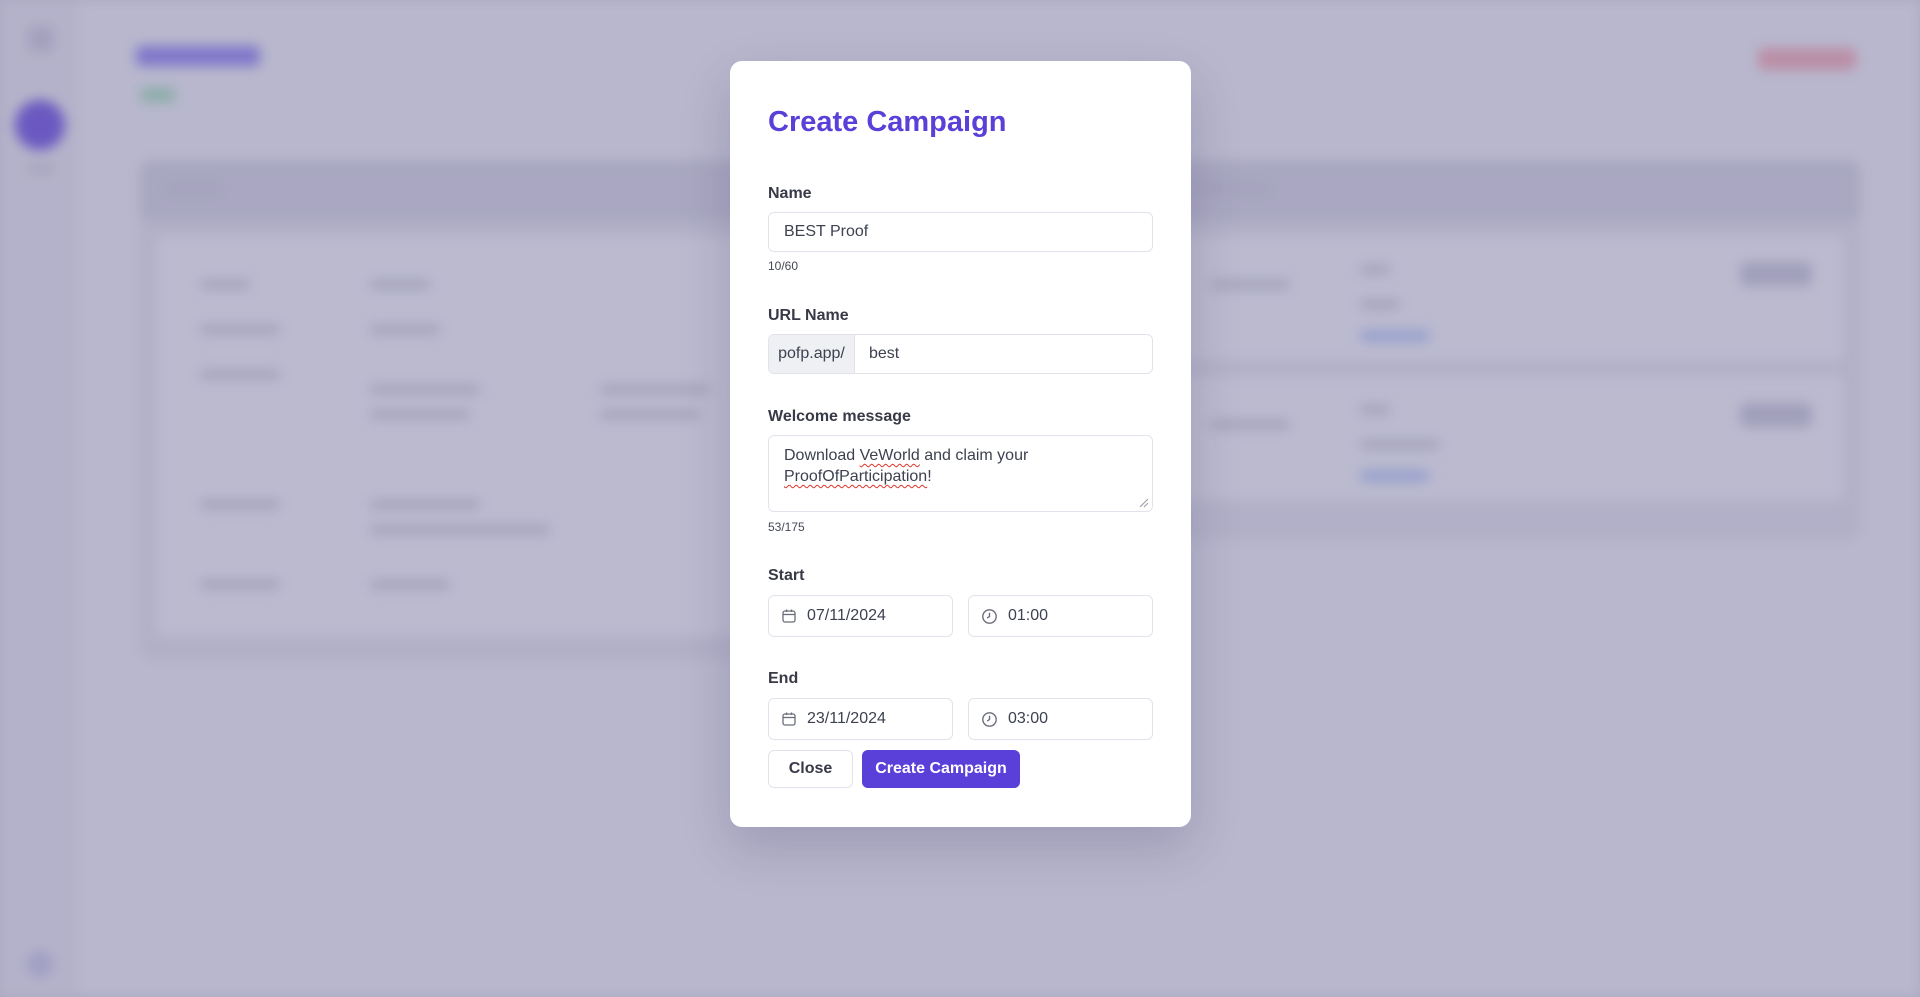  I want to click on end-date-value: 23/11/2024, so click(846, 718).